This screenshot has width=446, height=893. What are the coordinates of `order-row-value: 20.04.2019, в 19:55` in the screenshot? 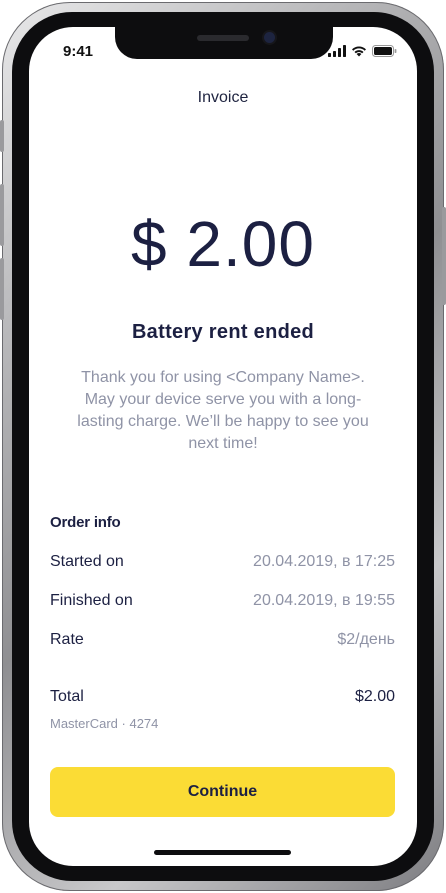 It's located at (324, 600).